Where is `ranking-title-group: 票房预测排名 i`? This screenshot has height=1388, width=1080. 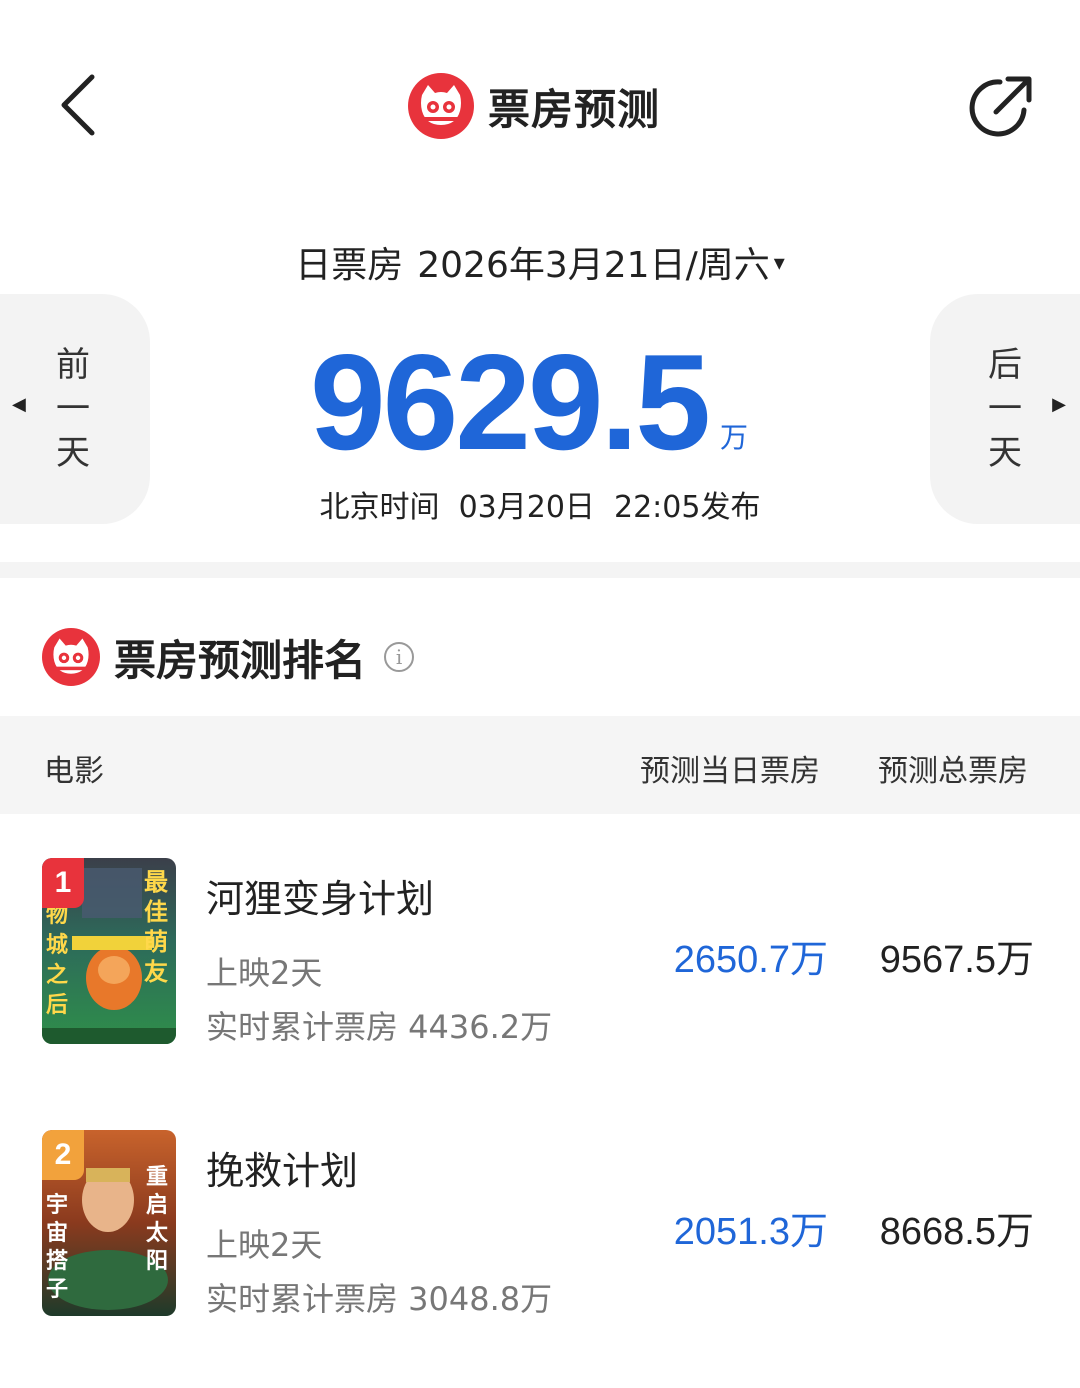
ranking-title-group: 票房预测排名 i is located at coordinates (228, 657).